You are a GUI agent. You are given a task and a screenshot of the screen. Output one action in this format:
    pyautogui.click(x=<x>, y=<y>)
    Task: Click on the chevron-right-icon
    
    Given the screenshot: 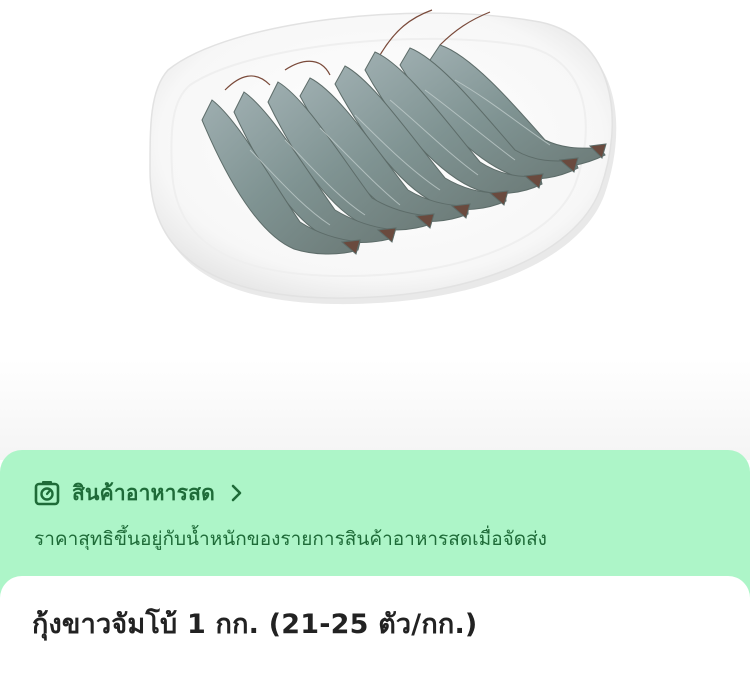 What is the action you would take?
    pyautogui.click(x=237, y=493)
    